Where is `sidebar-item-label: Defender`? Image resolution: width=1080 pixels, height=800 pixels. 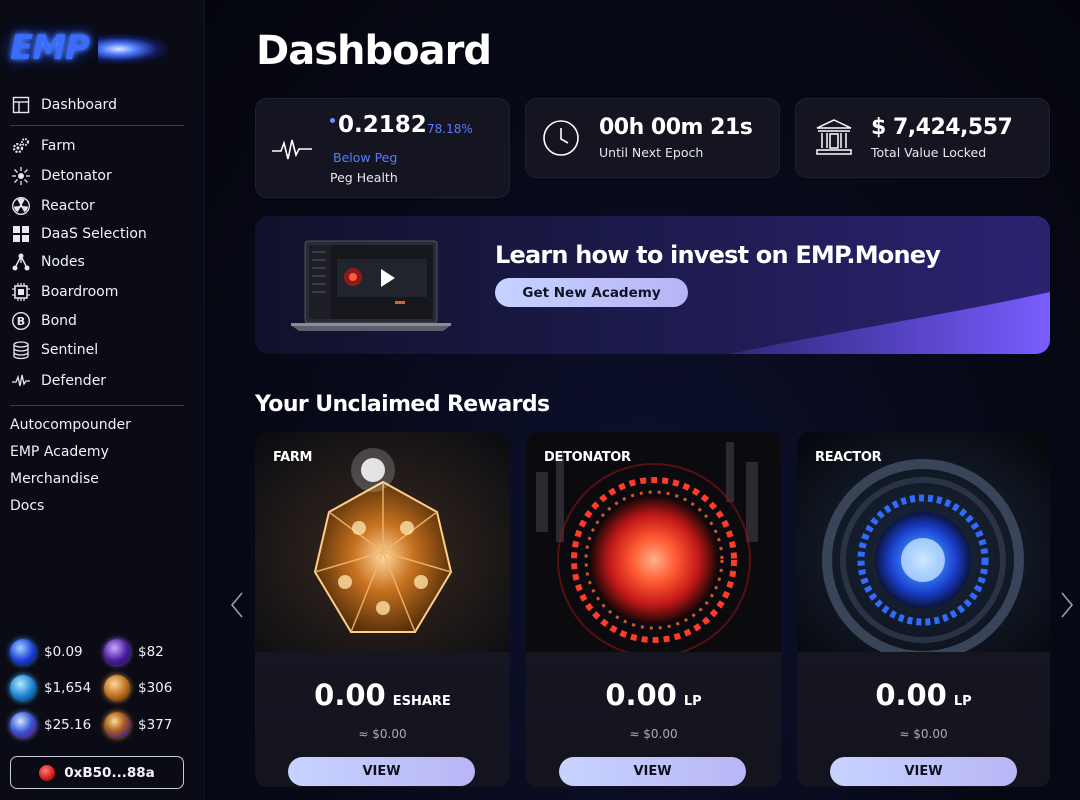
sidebar-item-label: Defender is located at coordinates (74, 381).